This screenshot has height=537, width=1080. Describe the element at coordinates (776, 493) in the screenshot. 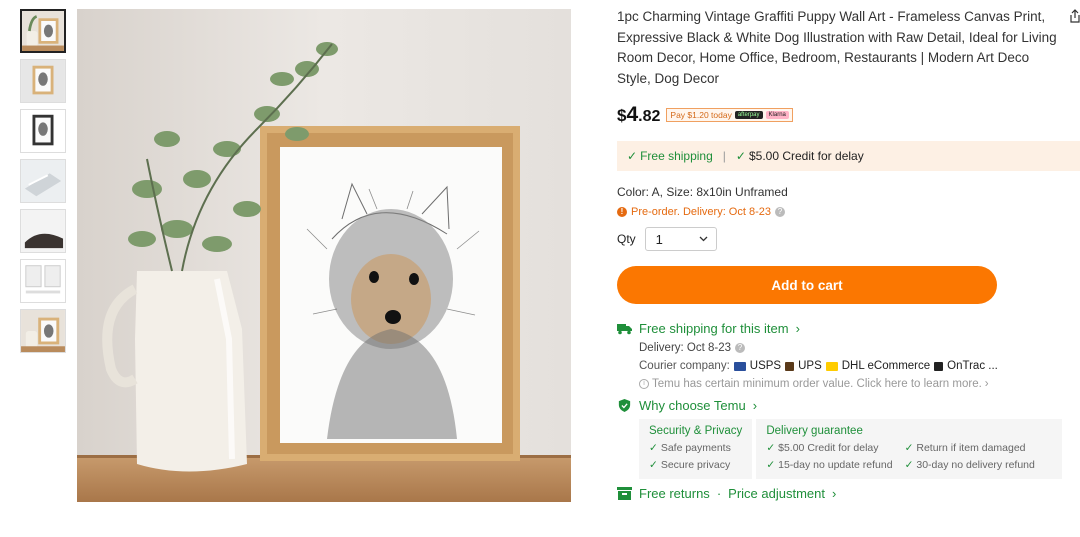

I see `price-adjustment-text: Price adjustment` at that location.